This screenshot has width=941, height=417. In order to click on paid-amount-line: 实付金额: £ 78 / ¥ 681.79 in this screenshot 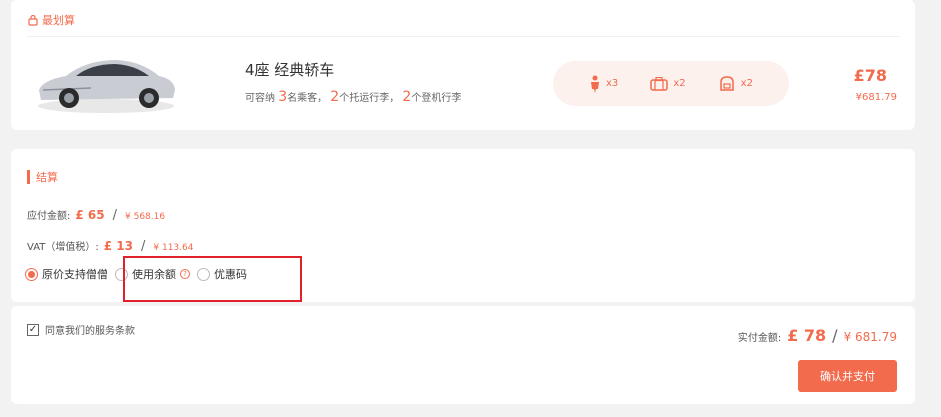, I will do `click(817, 335)`.